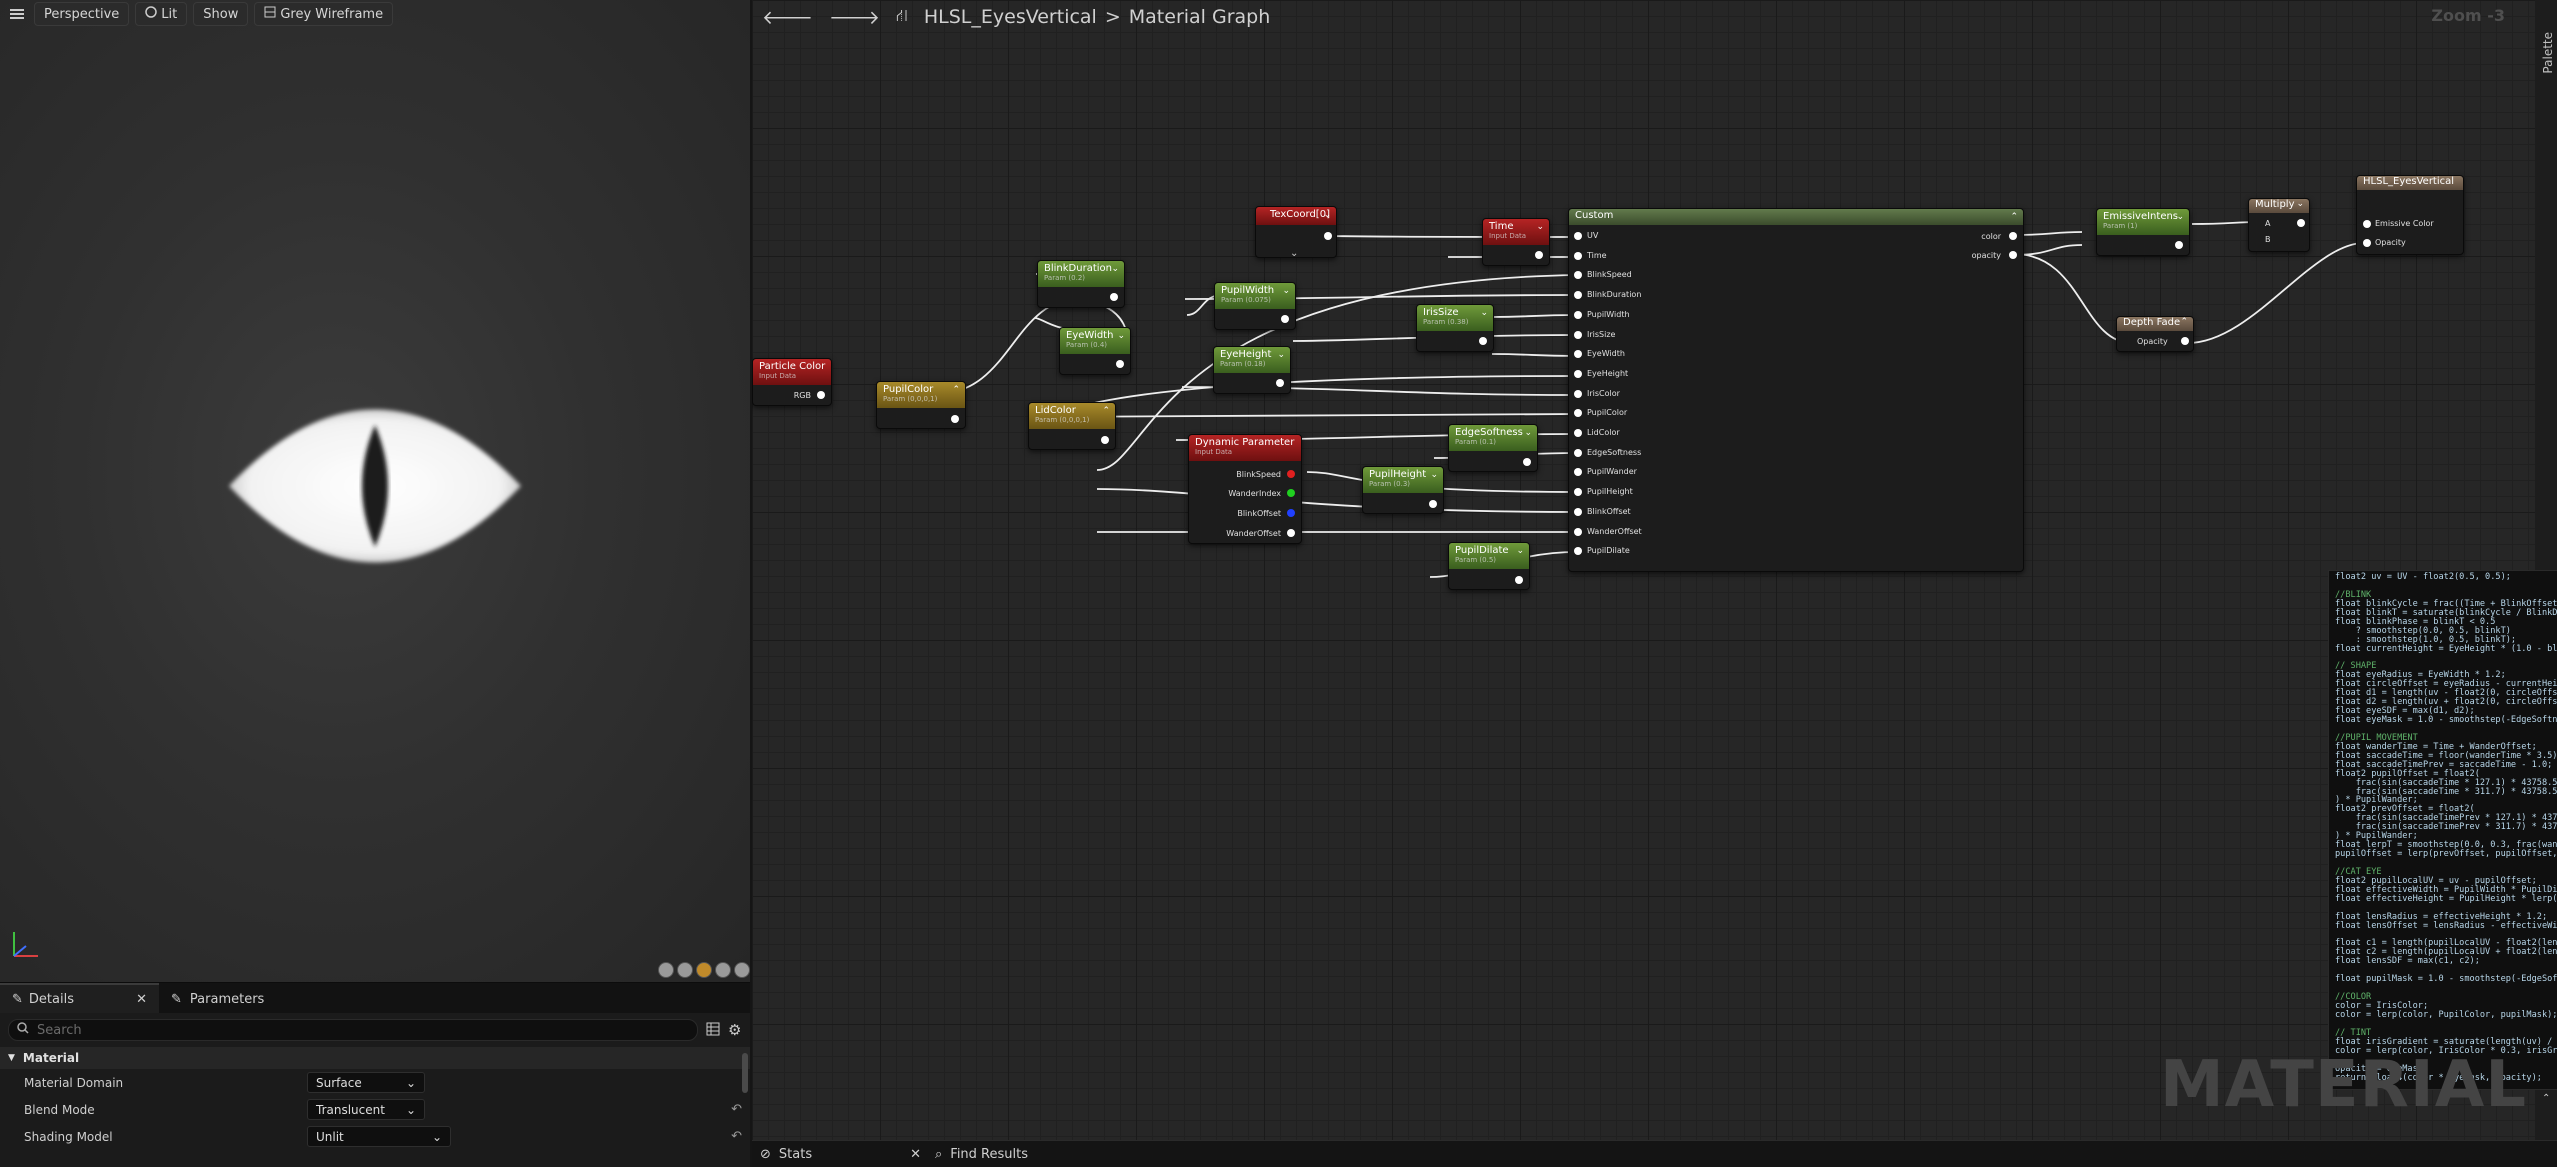  Describe the element at coordinates (17, 14) in the screenshot. I see `hamburger-icon` at that location.